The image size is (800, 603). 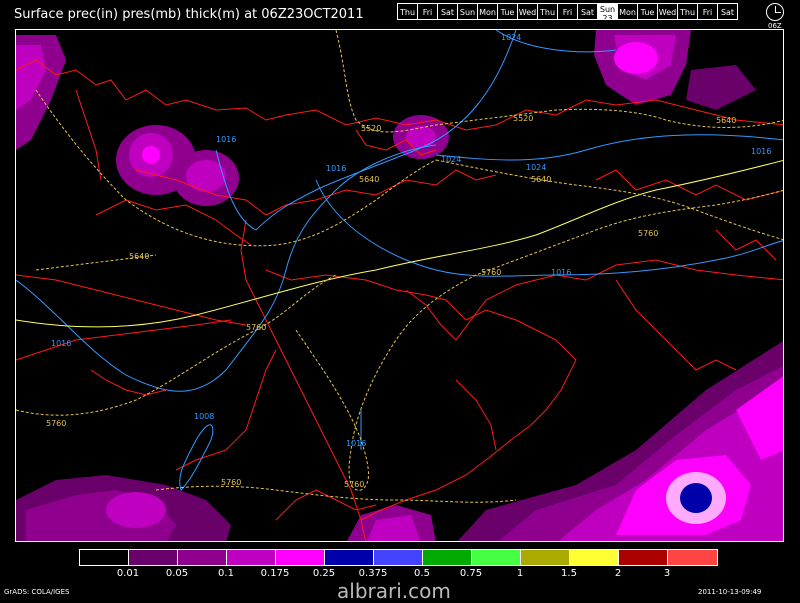 What do you see at coordinates (569, 573) in the screenshot?
I see `legend-label: 1.5` at bounding box center [569, 573].